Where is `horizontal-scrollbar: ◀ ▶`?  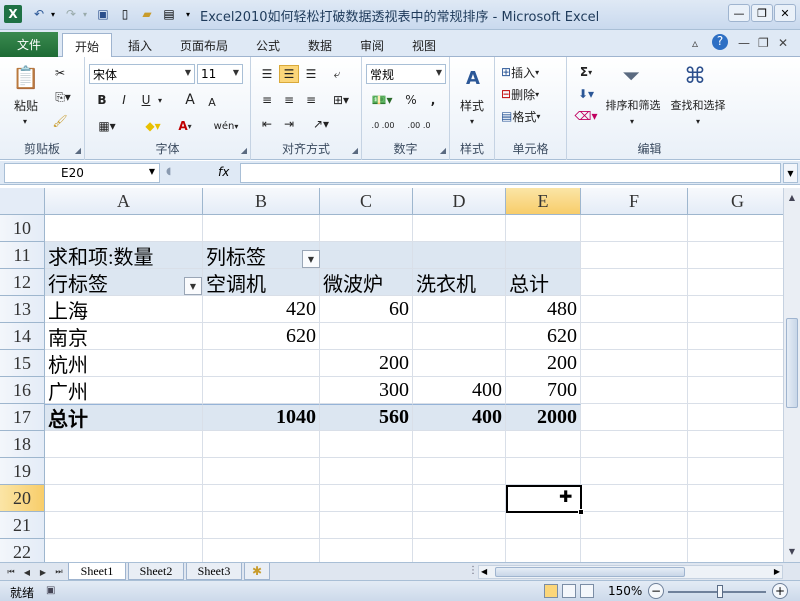 horizontal-scrollbar: ◀ ▶ is located at coordinates (630, 572).